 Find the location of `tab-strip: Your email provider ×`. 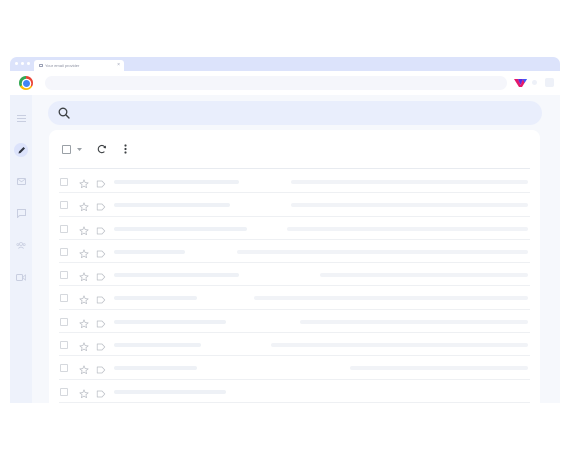

tab-strip: Your email provider × is located at coordinates (285, 64).